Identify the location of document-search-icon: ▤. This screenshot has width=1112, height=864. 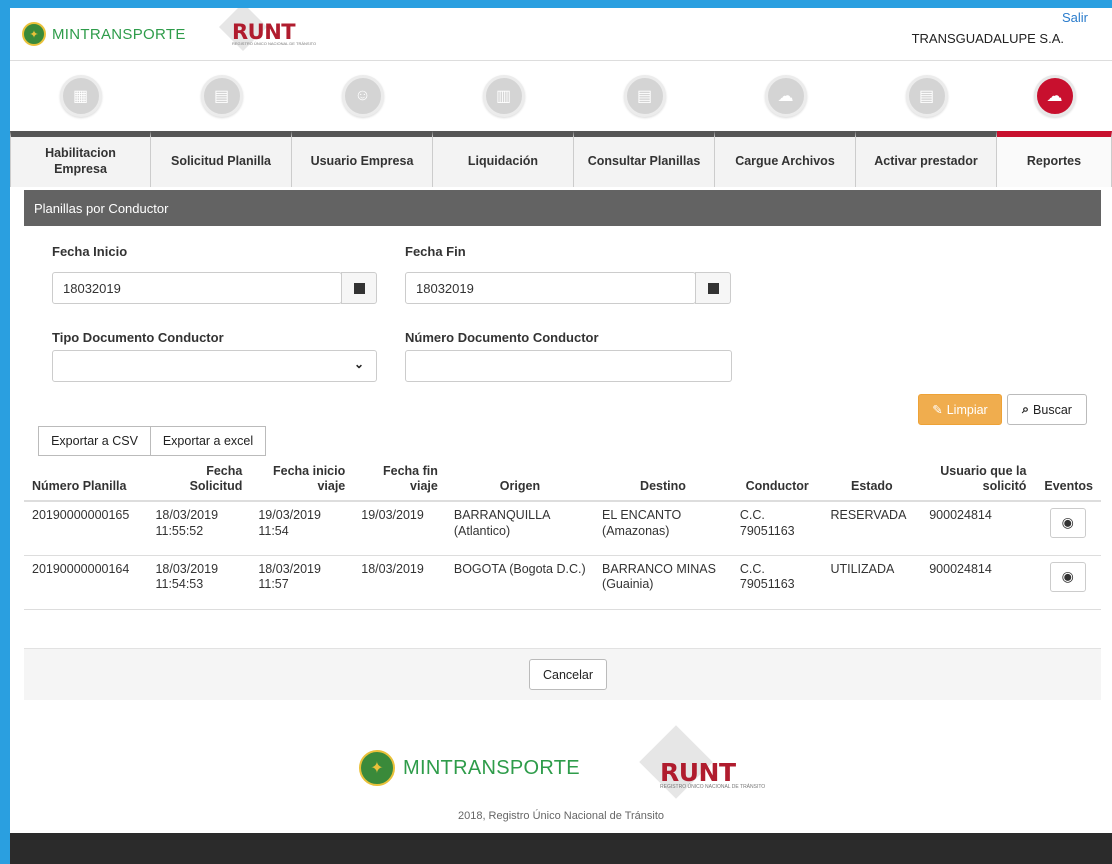
(644, 96).